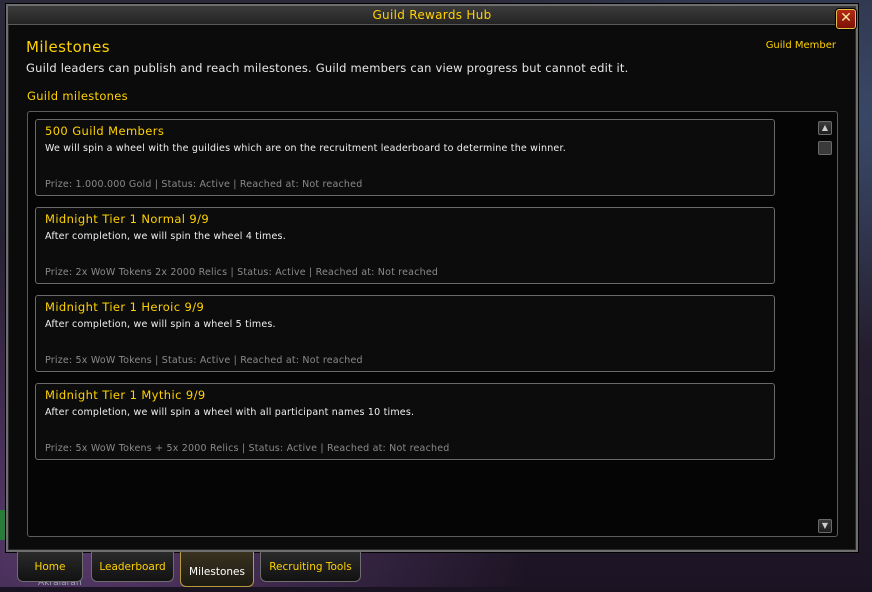 This screenshot has height=592, width=872. Describe the element at coordinates (432, 15) in the screenshot. I see `window-title: Guild Rewards Hub` at that location.